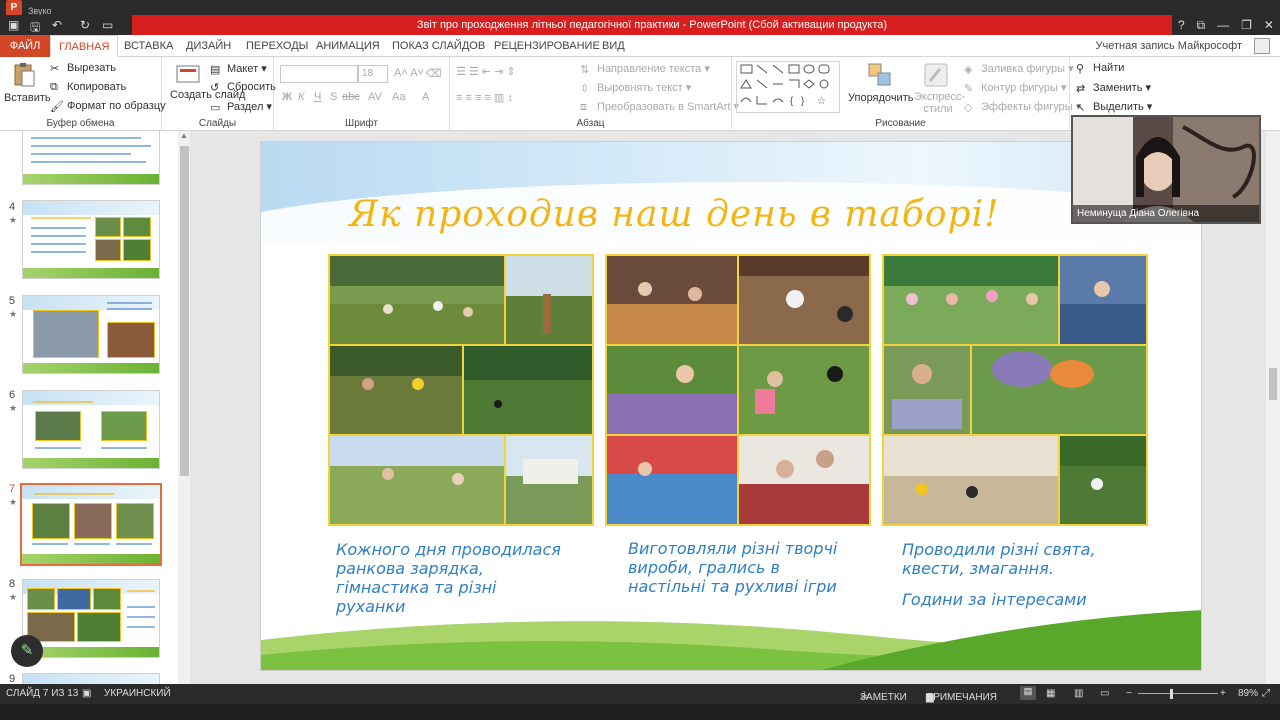 This screenshot has width=1280, height=720. Describe the element at coordinates (243, 87) in the screenshot. I see `reset-button: ↺ Сбросить` at that location.